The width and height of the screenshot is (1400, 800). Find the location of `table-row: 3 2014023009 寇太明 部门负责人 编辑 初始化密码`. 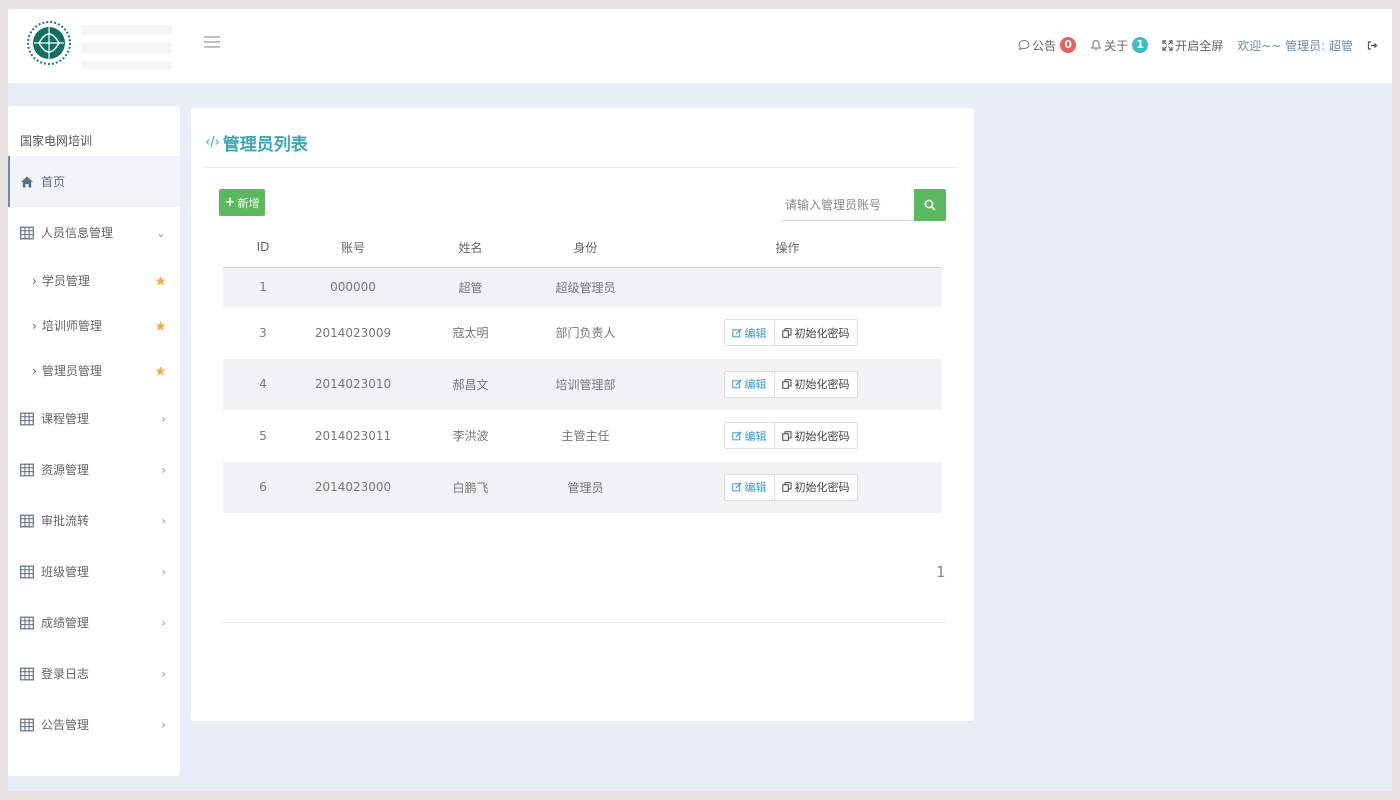

table-row: 3 2014023009 寇太明 部门负责人 编辑 初始化密码 is located at coordinates (582, 333).